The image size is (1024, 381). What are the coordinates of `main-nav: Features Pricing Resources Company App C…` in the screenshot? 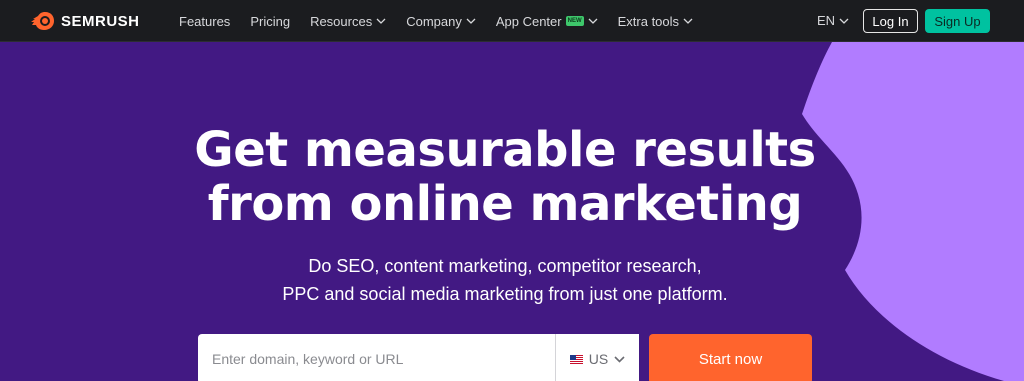 It's located at (446, 21).